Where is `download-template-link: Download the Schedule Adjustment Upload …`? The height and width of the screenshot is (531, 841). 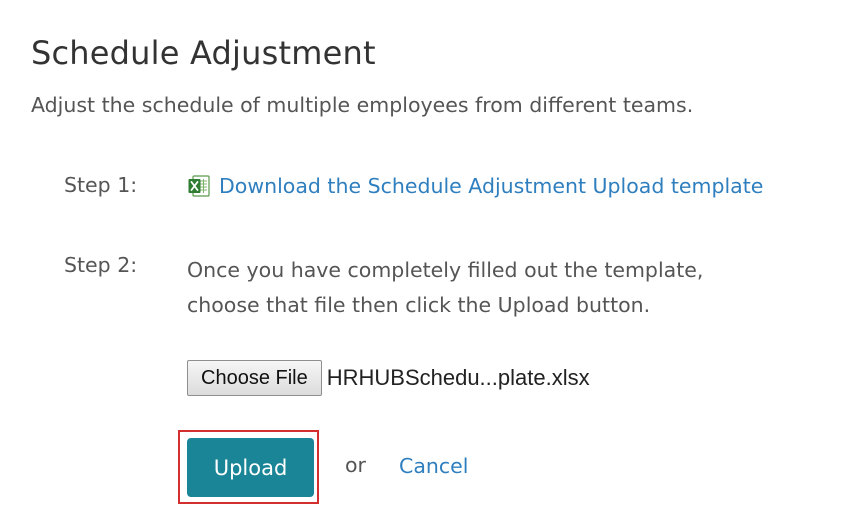
download-template-link: Download the Schedule Adjustment Upload … is located at coordinates (491, 186).